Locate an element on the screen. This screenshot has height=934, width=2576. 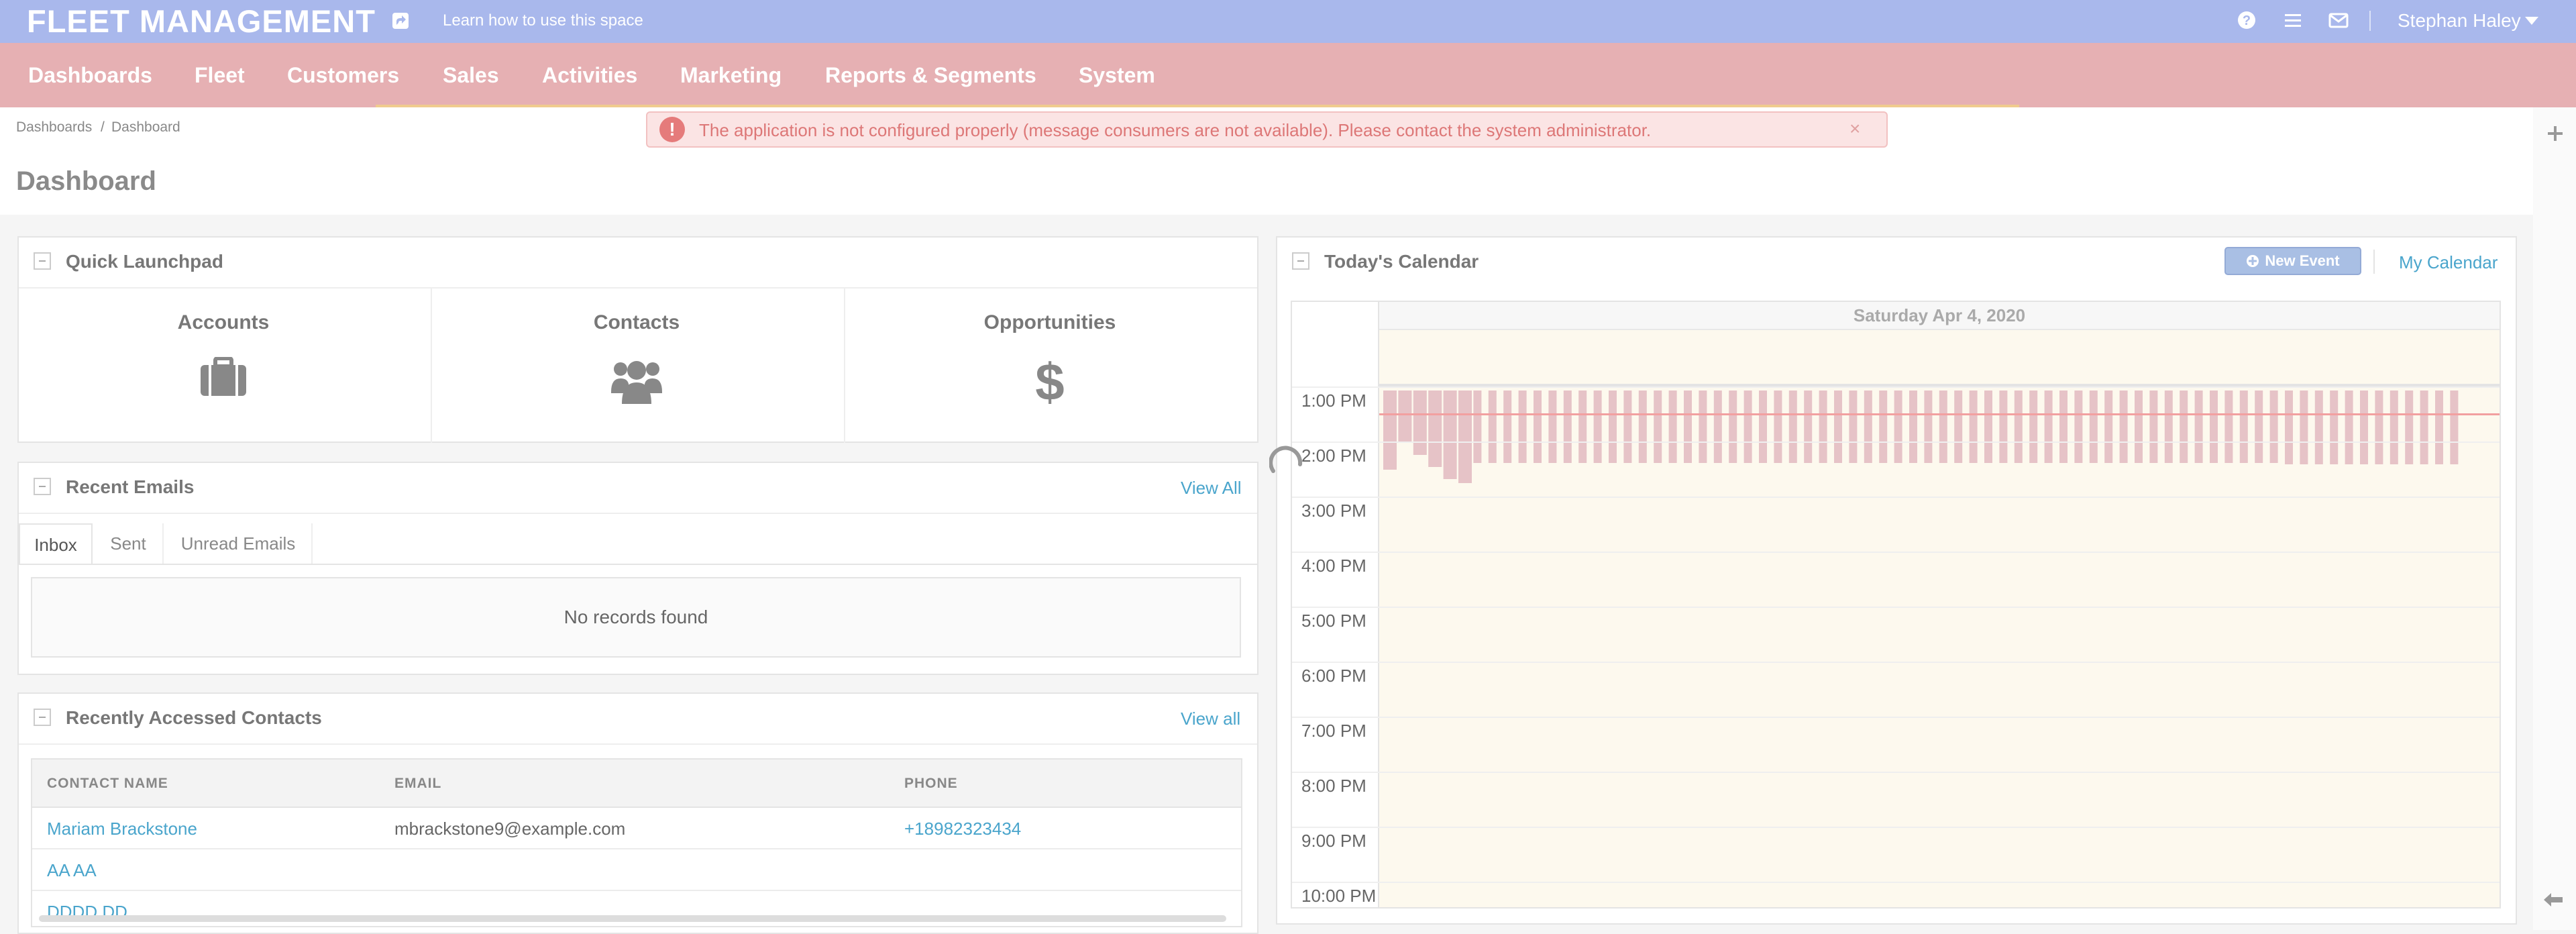
tab-inbox: Inbox is located at coordinates (56, 543).